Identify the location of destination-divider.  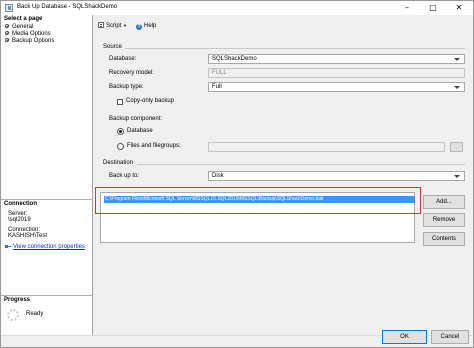
(301, 164).